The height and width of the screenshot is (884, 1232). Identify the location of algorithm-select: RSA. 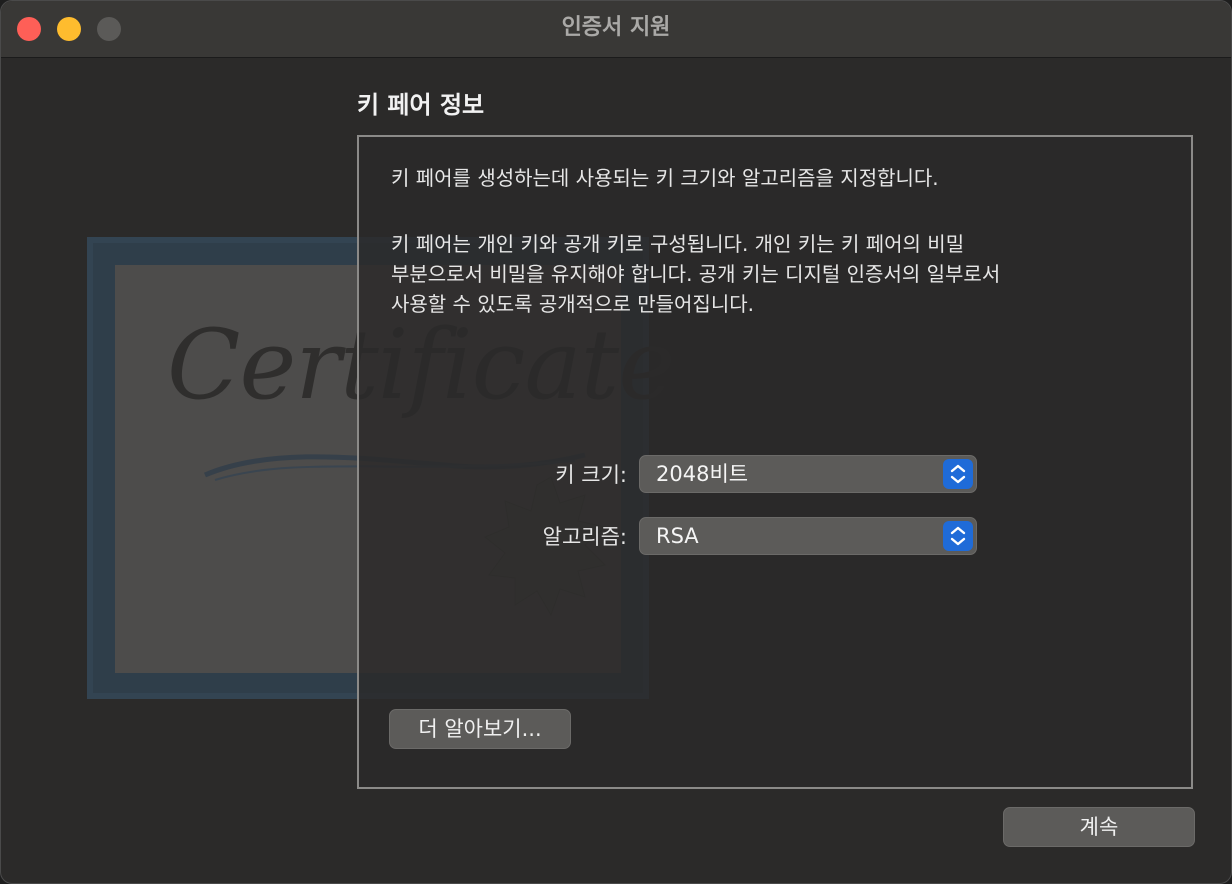
(808, 536).